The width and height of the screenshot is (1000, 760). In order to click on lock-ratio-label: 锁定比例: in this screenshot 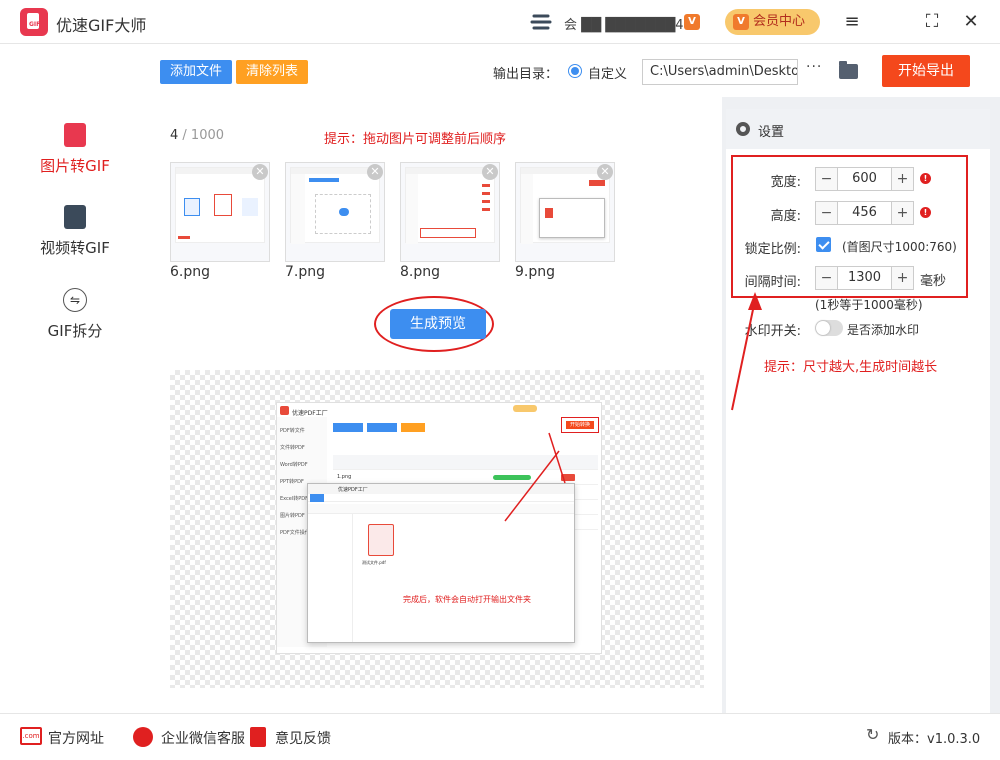, I will do `click(761, 247)`.